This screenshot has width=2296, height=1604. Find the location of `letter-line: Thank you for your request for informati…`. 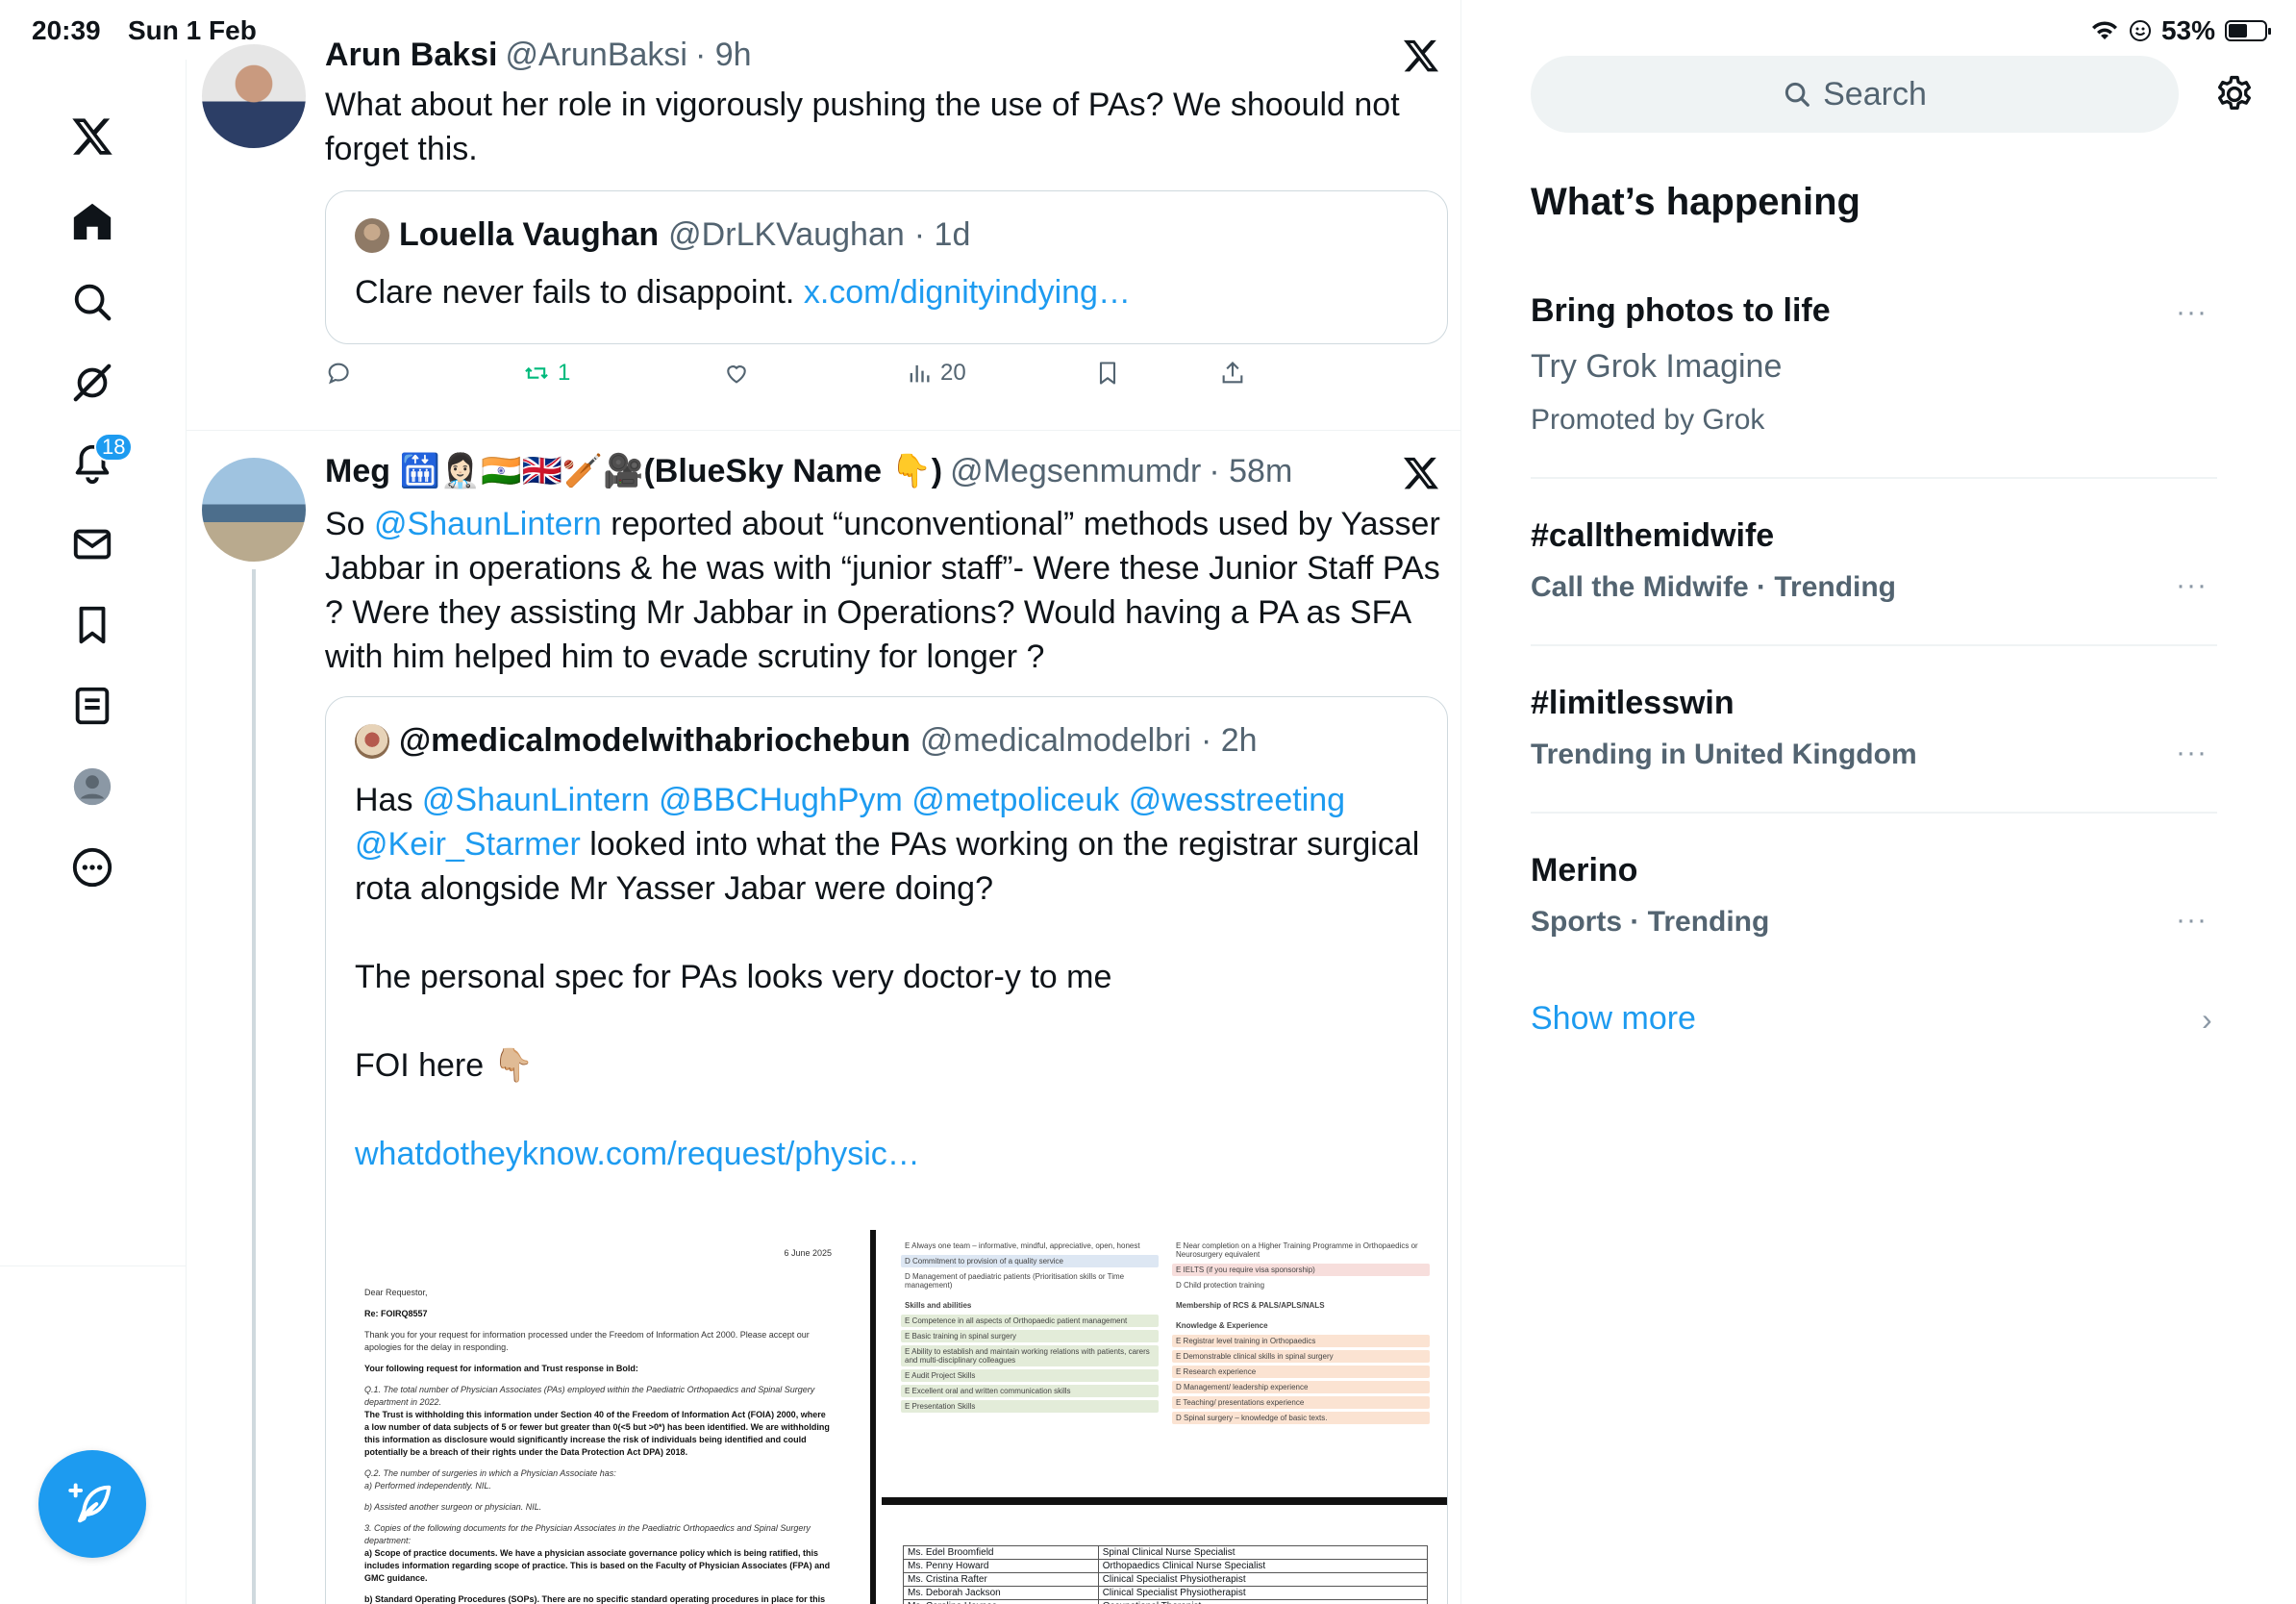

letter-line: Thank you for your request for informati… is located at coordinates (587, 1341).